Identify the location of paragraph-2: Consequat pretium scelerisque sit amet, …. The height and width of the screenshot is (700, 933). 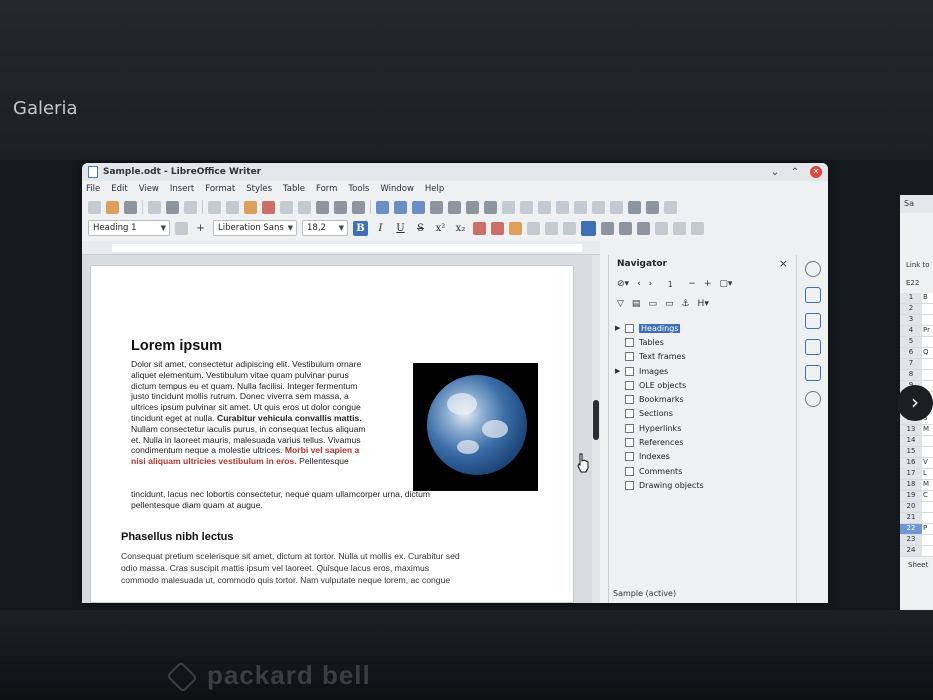
(331, 568).